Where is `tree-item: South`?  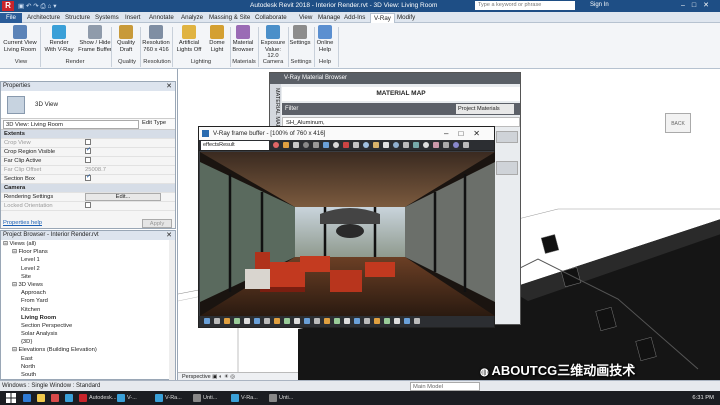
tree-item: South is located at coordinates (88, 375).